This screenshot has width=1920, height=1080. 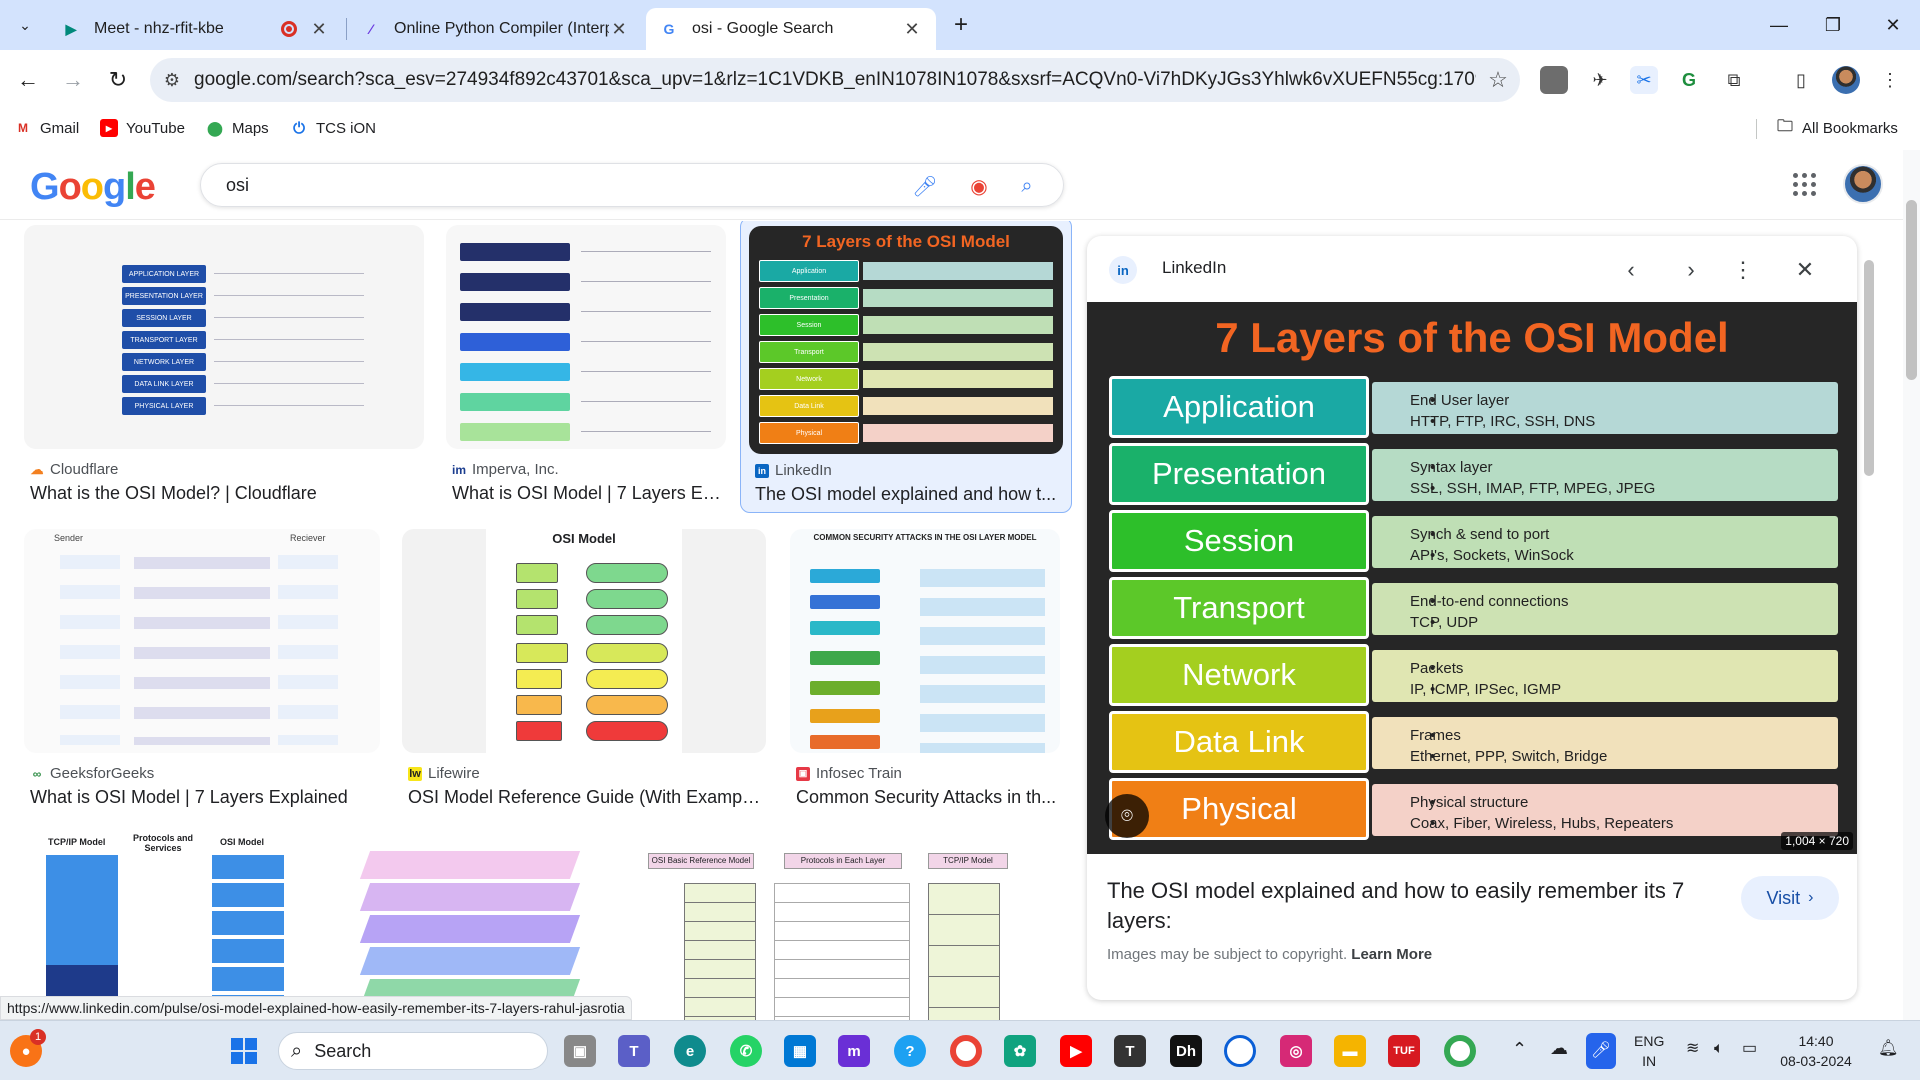 What do you see at coordinates (1805, 270) in the screenshot?
I see `close-icon: ✕` at bounding box center [1805, 270].